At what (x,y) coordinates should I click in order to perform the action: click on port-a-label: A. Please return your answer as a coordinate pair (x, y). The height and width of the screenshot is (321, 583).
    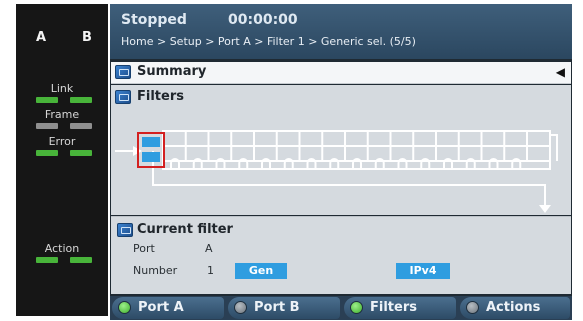
    Looking at the image, I should click on (41, 37).